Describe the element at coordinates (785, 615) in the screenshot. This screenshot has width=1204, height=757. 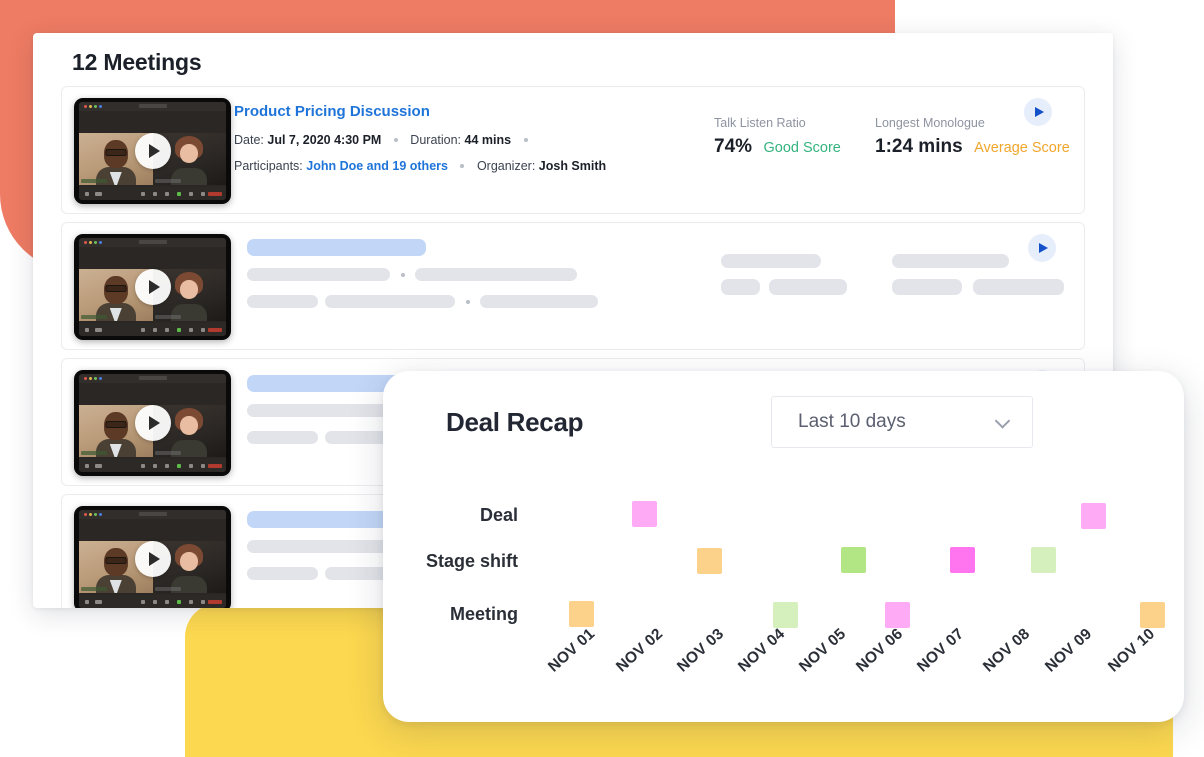
I see `chart-marker-meeting-nov04` at that location.